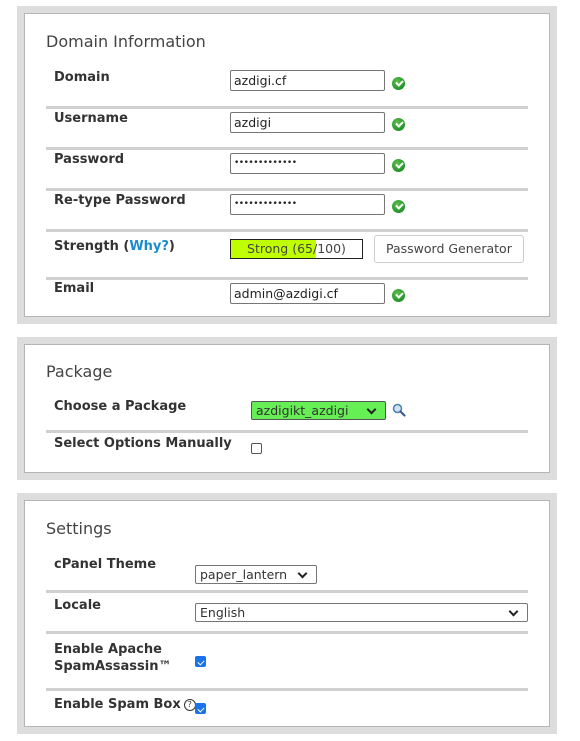  Describe the element at coordinates (256, 448) in the screenshot. I see `select-options-manually-checkbox` at that location.